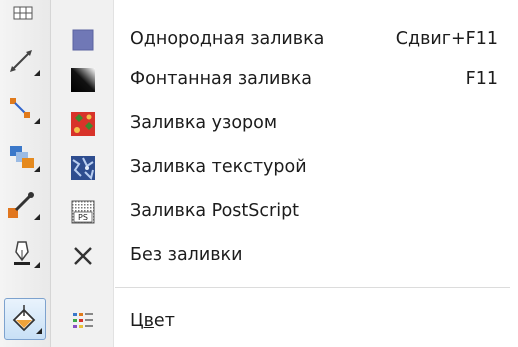 The image size is (518, 347). I want to click on toolbox, so click(25, 173).